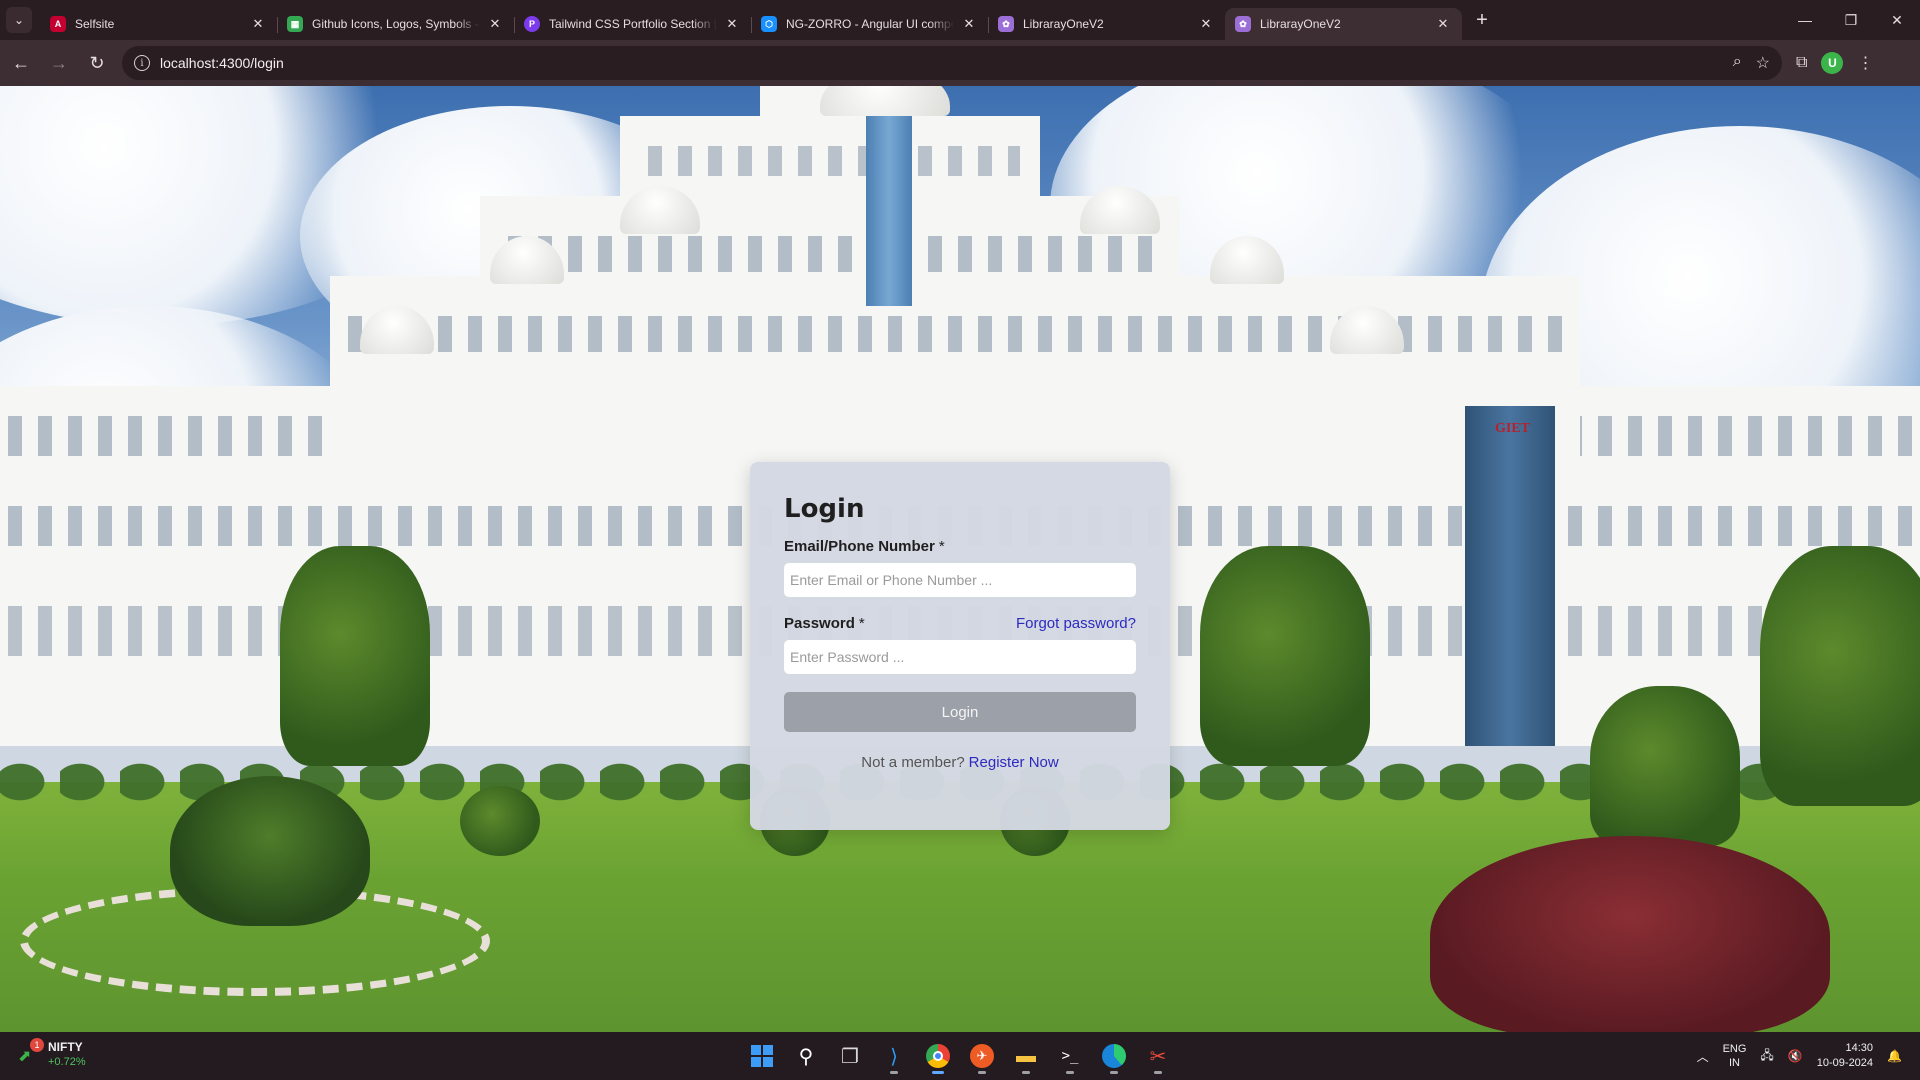 Image resolution: width=1920 pixels, height=1080 pixels. I want to click on glass-tower-center, so click(889, 206).